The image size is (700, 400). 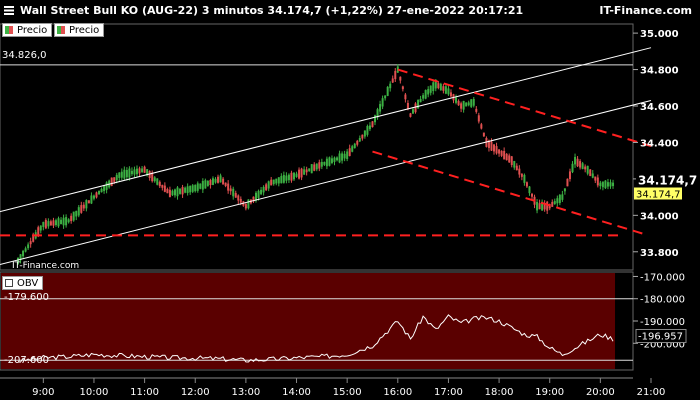 What do you see at coordinates (32, 30) in the screenshot?
I see `legend-price-a-label: Precio` at bounding box center [32, 30].